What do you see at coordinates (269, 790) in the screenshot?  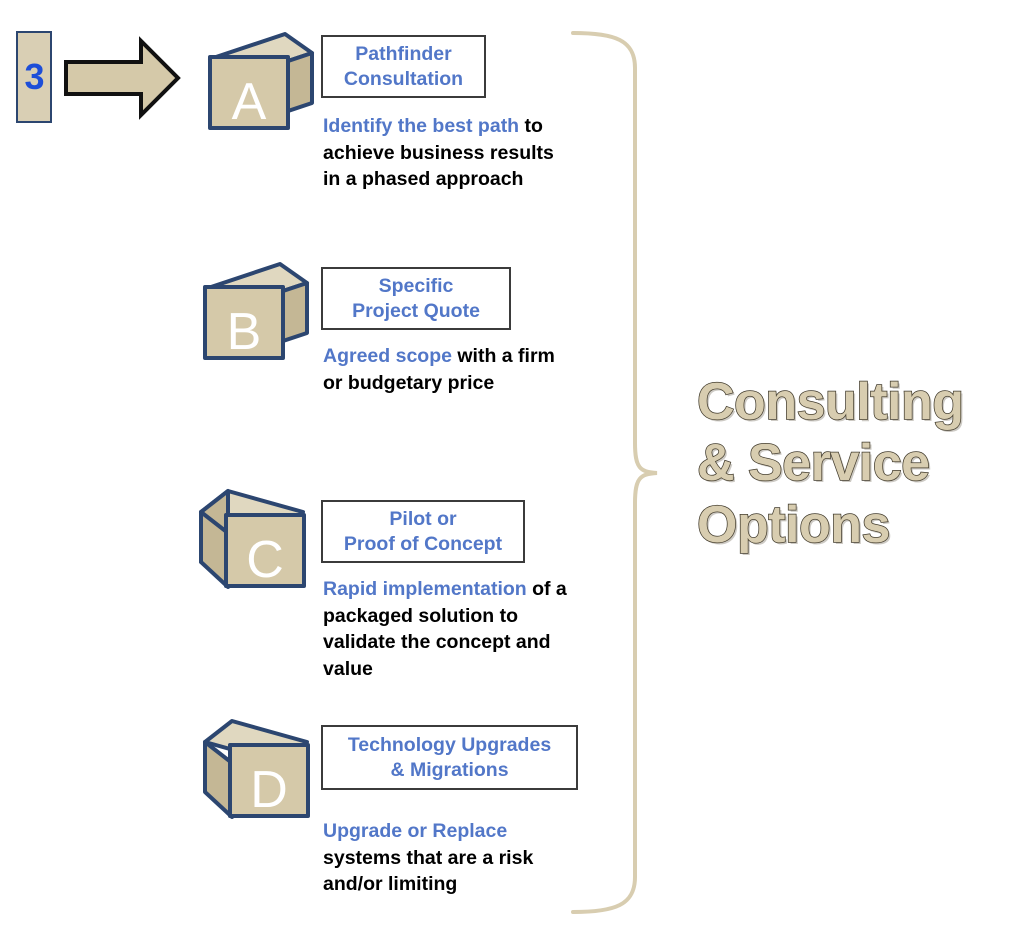 I see `cube-letter-d: D` at bounding box center [269, 790].